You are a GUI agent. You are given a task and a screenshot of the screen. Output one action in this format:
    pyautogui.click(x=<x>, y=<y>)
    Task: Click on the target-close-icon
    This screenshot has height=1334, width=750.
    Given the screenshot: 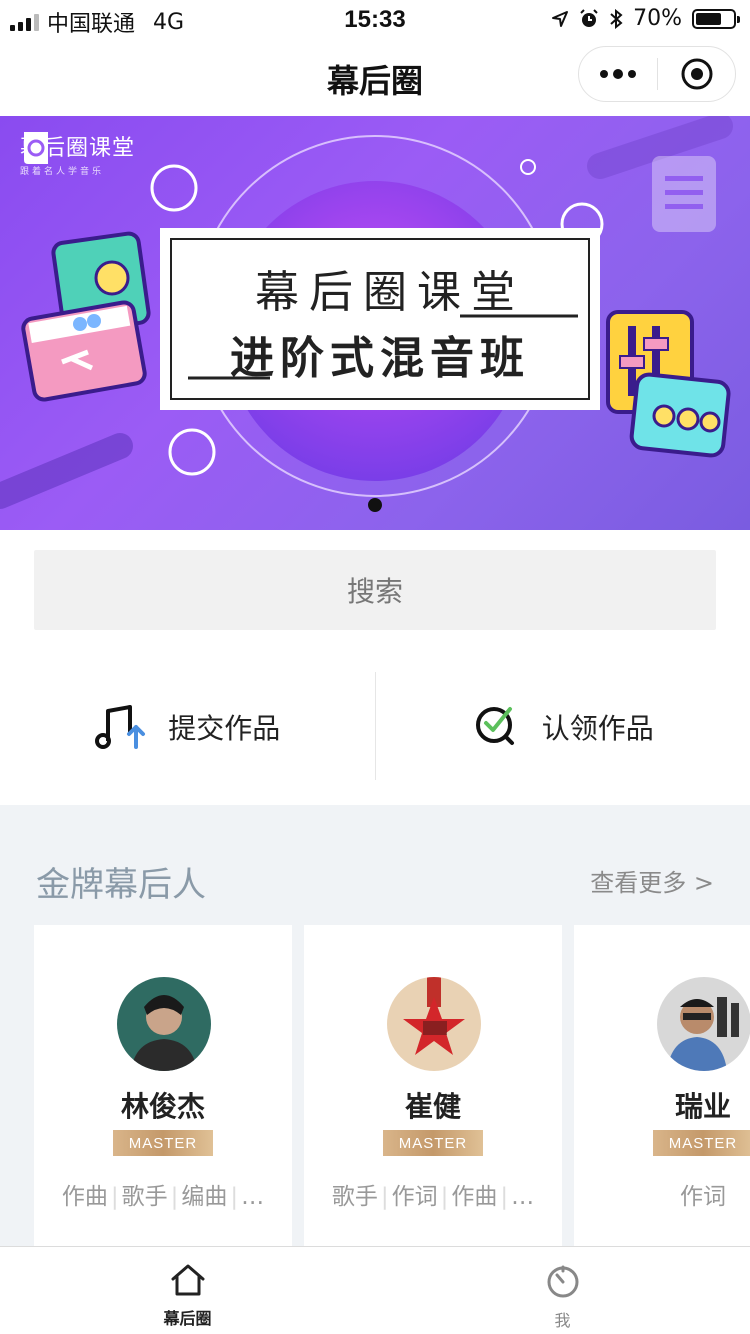 What is the action you would take?
    pyautogui.click(x=696, y=74)
    